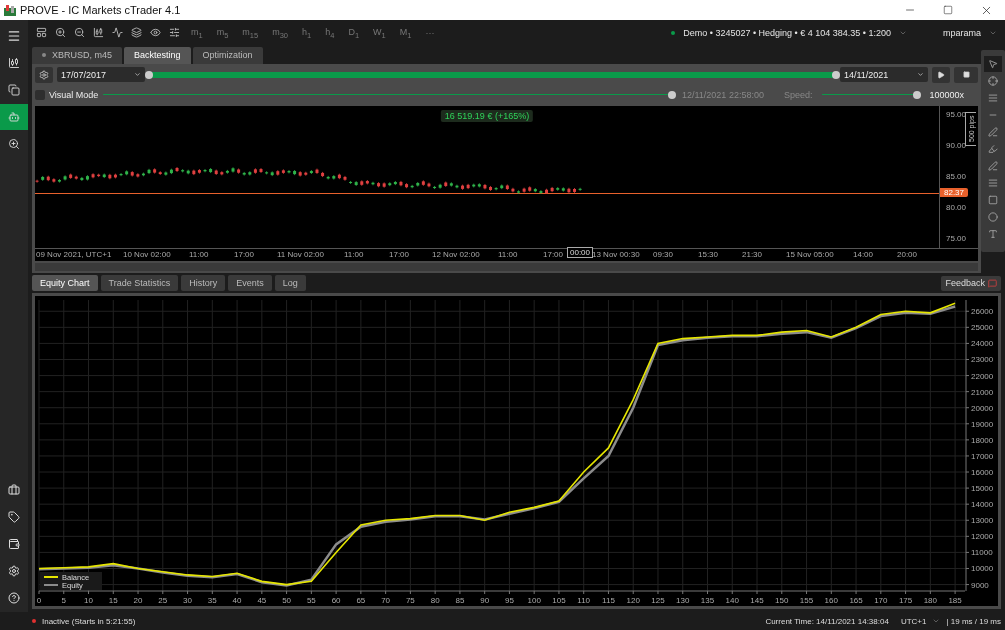 The height and width of the screenshot is (630, 1005). What do you see at coordinates (197, 33) in the screenshot?
I see `timeframe-button: m$_{1}$` at bounding box center [197, 33].